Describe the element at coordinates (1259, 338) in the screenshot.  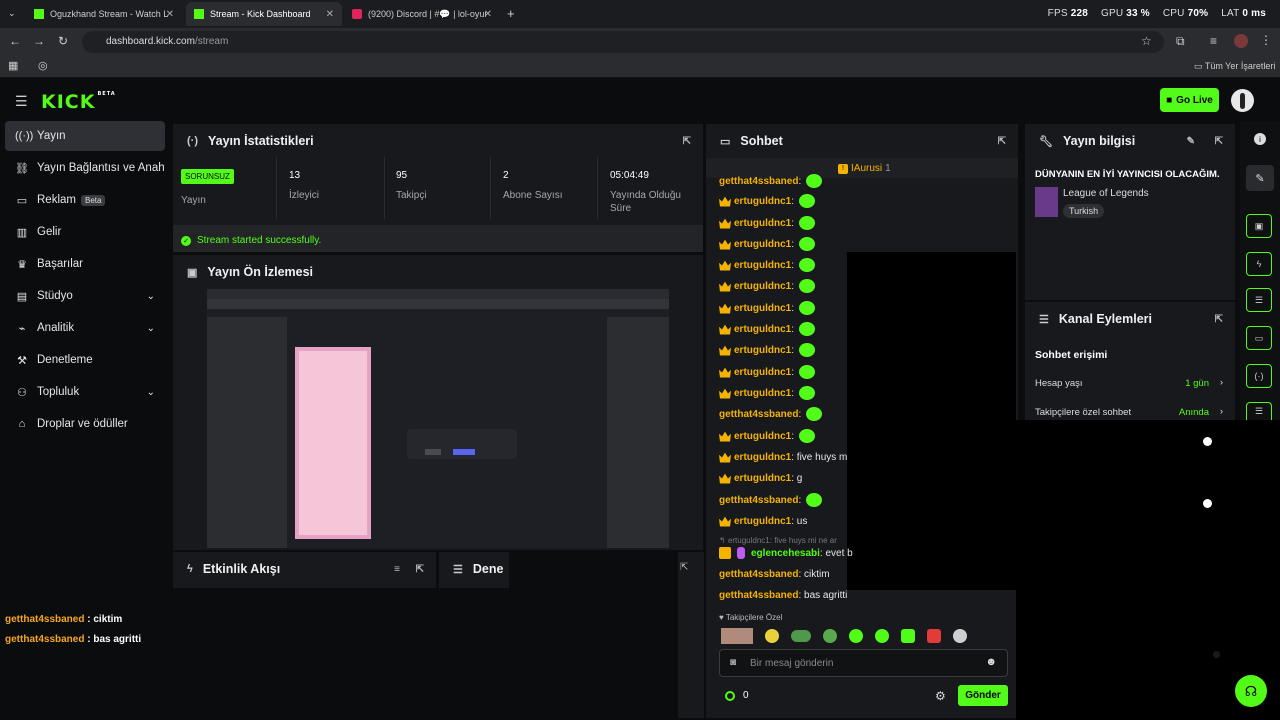
I see `rail-chat-button: ▭` at that location.